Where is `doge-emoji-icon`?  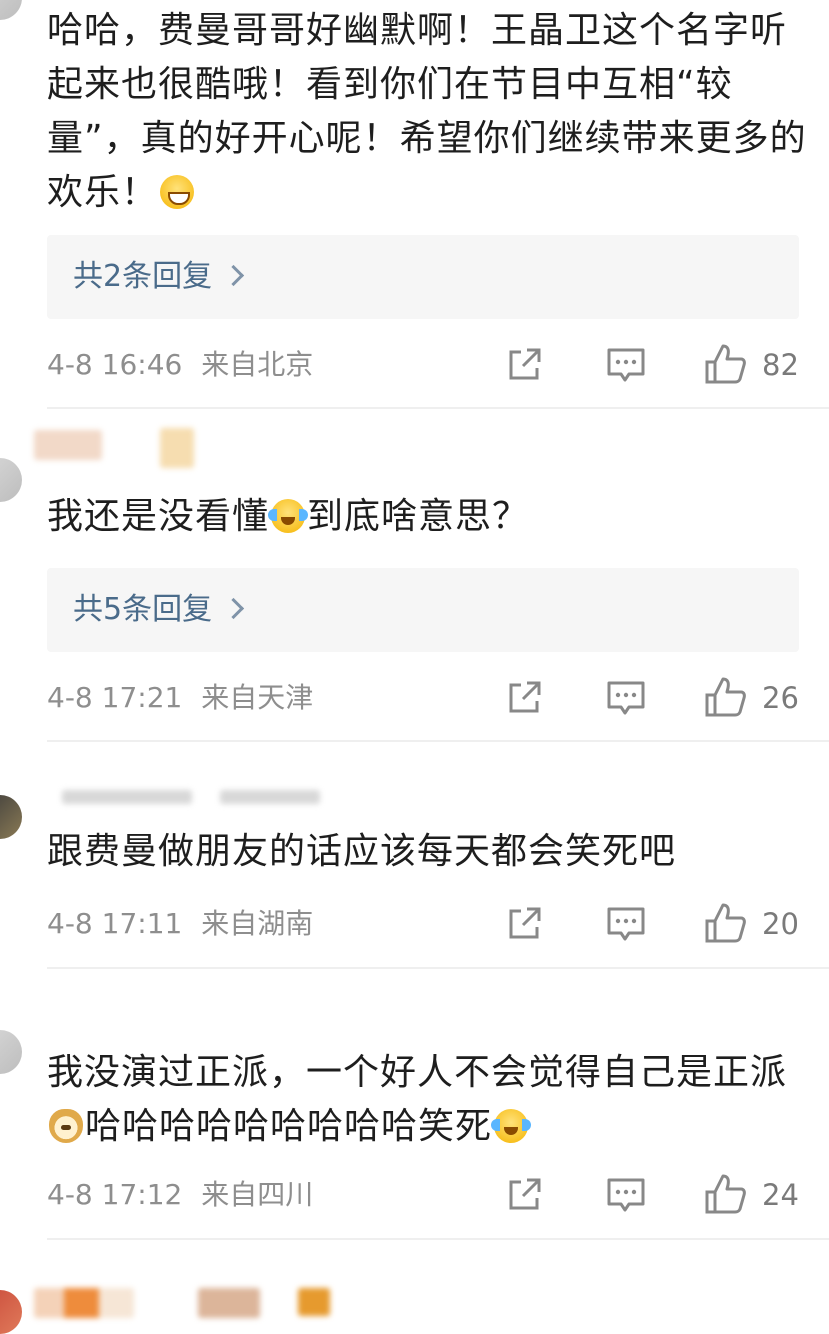
doge-emoji-icon is located at coordinates (66, 1126).